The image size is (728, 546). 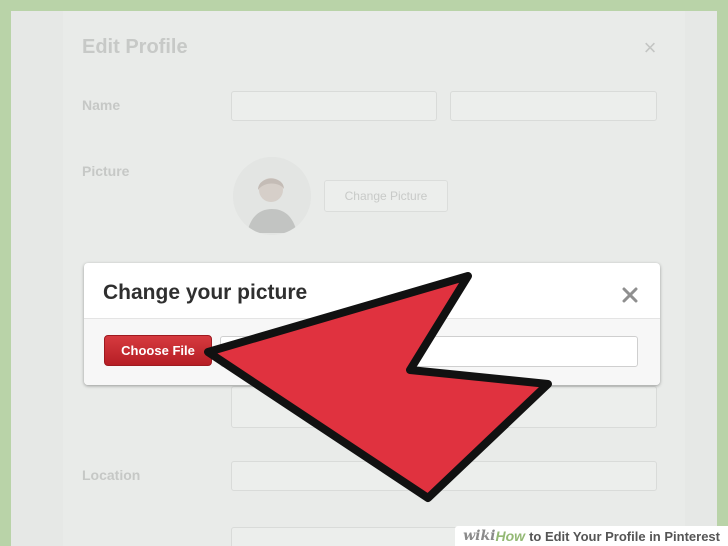 What do you see at coordinates (111, 475) in the screenshot?
I see `location-label: Location` at bounding box center [111, 475].